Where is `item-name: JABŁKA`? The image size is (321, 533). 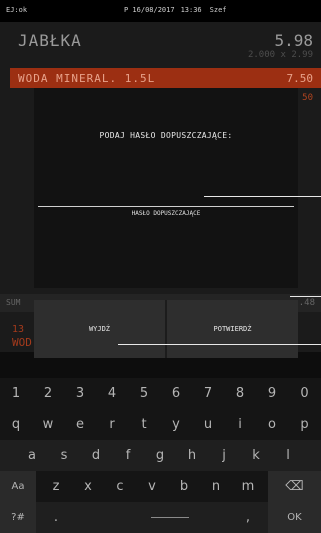
item-name: JABŁKA is located at coordinates (50, 40).